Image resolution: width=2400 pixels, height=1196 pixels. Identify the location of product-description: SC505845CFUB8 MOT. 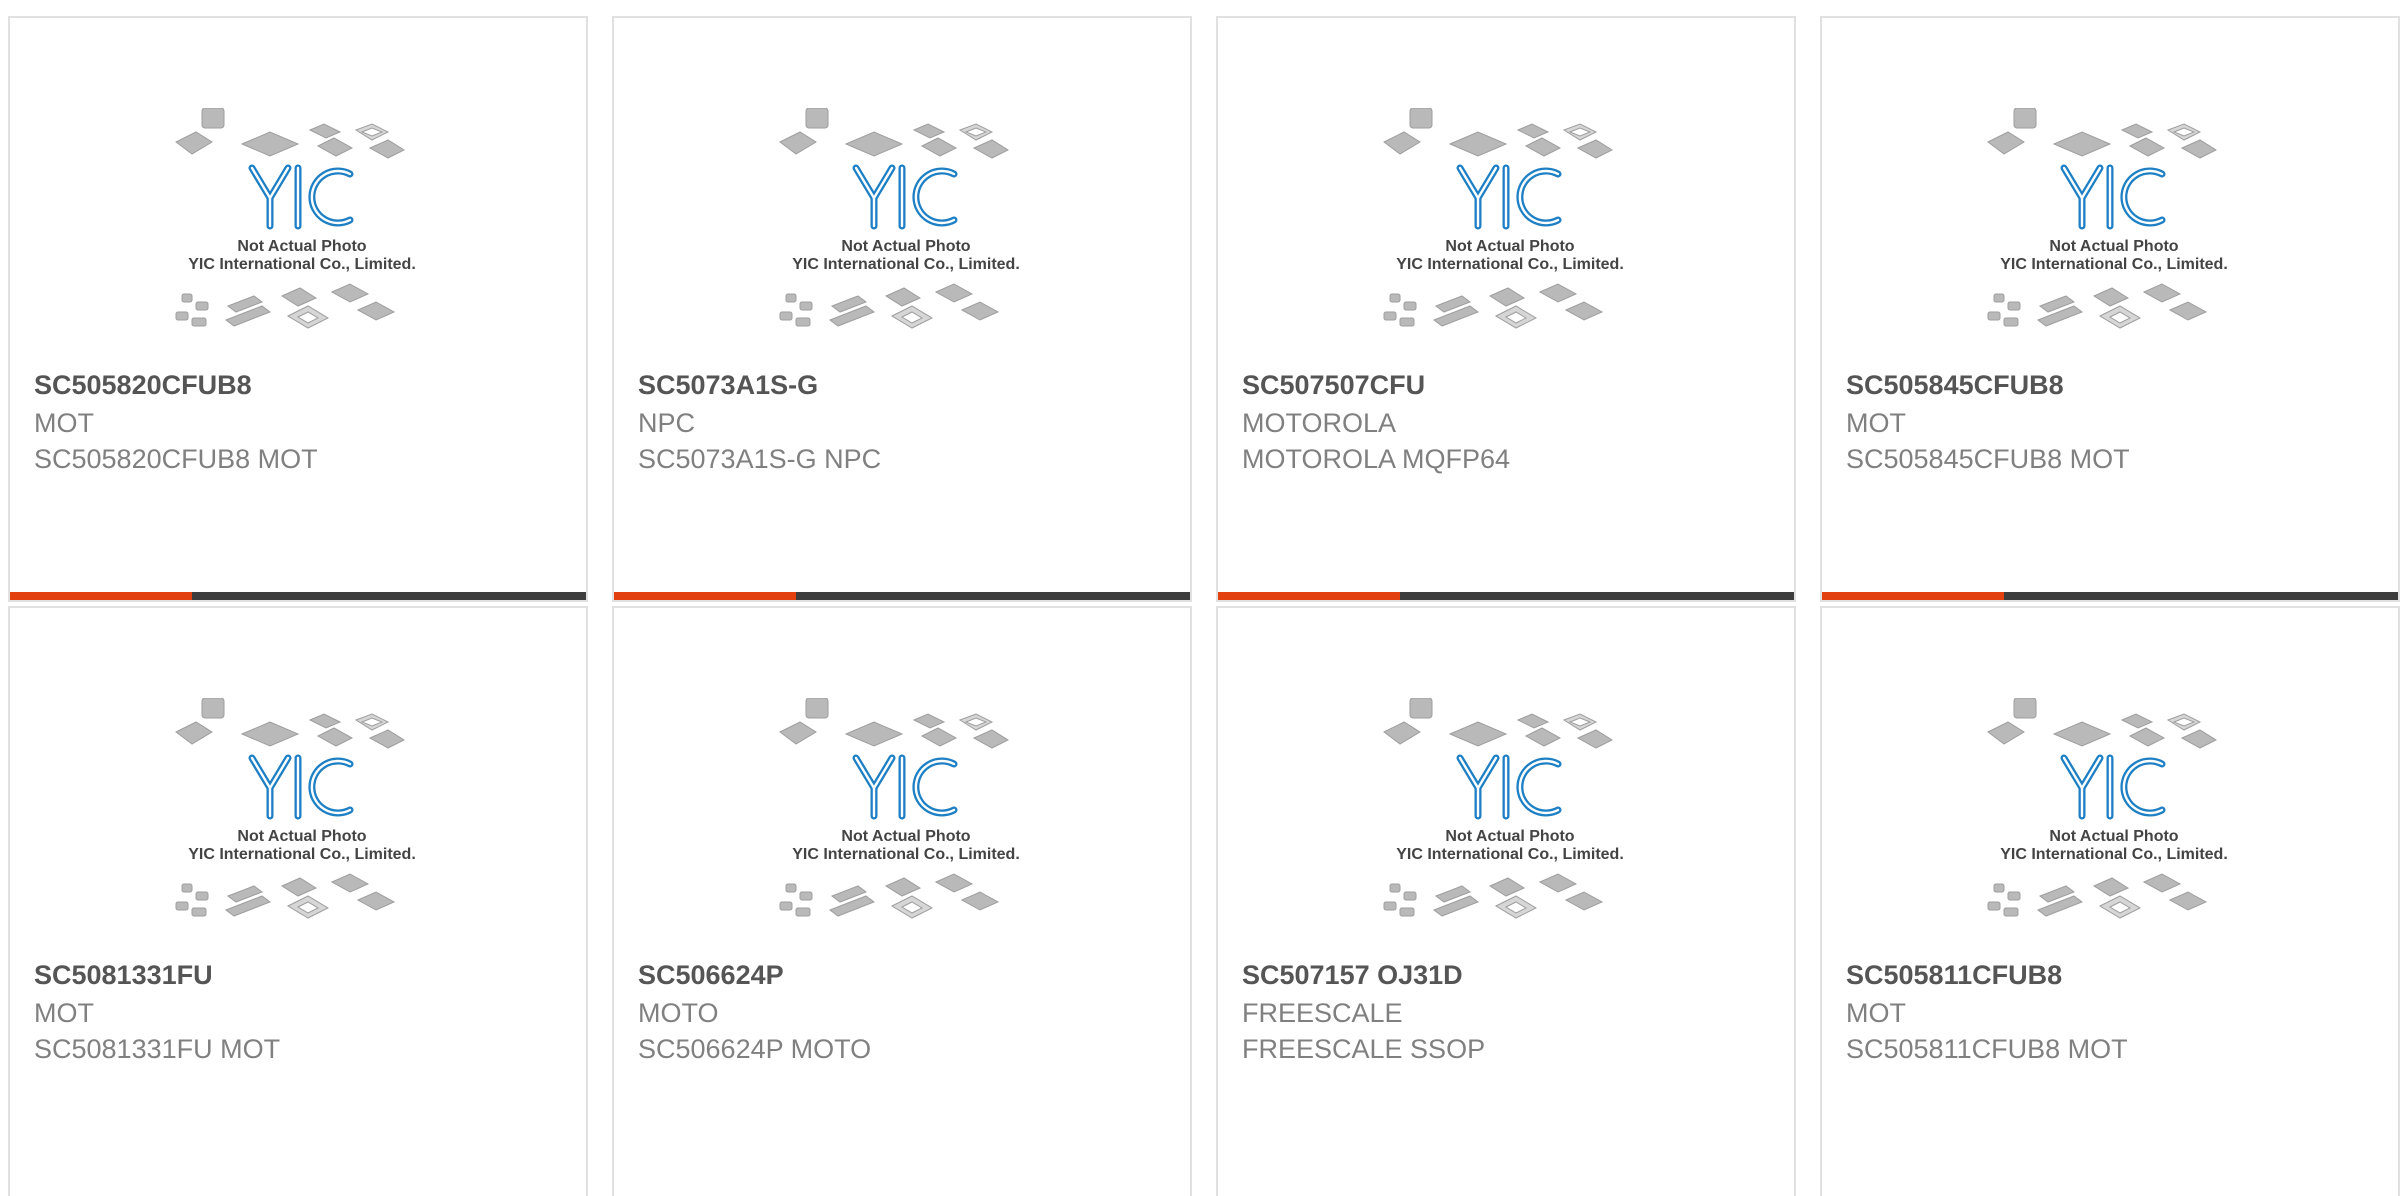
(1988, 459).